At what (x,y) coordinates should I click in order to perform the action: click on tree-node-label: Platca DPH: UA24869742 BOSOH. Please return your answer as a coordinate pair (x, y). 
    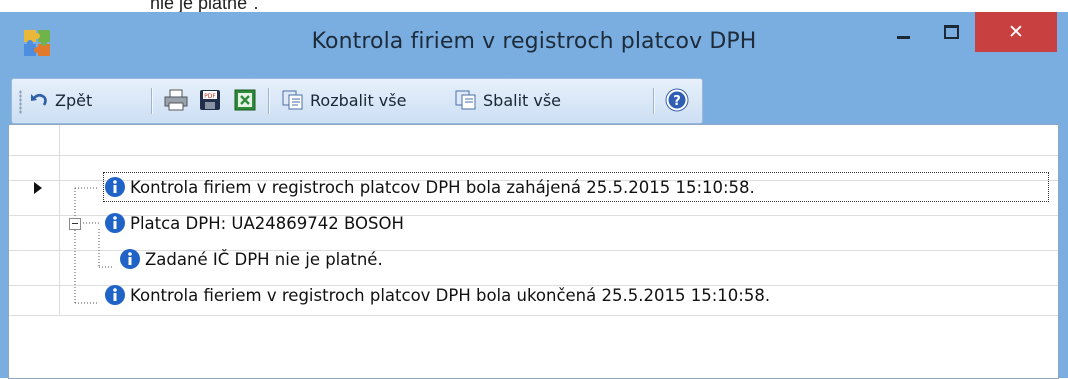
    Looking at the image, I should click on (267, 223).